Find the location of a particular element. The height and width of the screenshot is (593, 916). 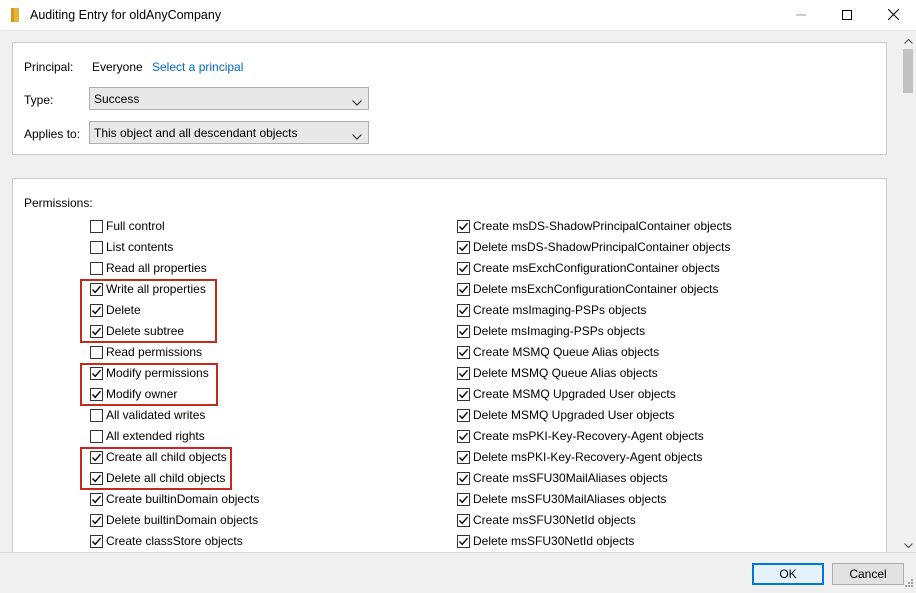

permission-row: Create msSFU30MailAliases objects is located at coordinates (562, 478).